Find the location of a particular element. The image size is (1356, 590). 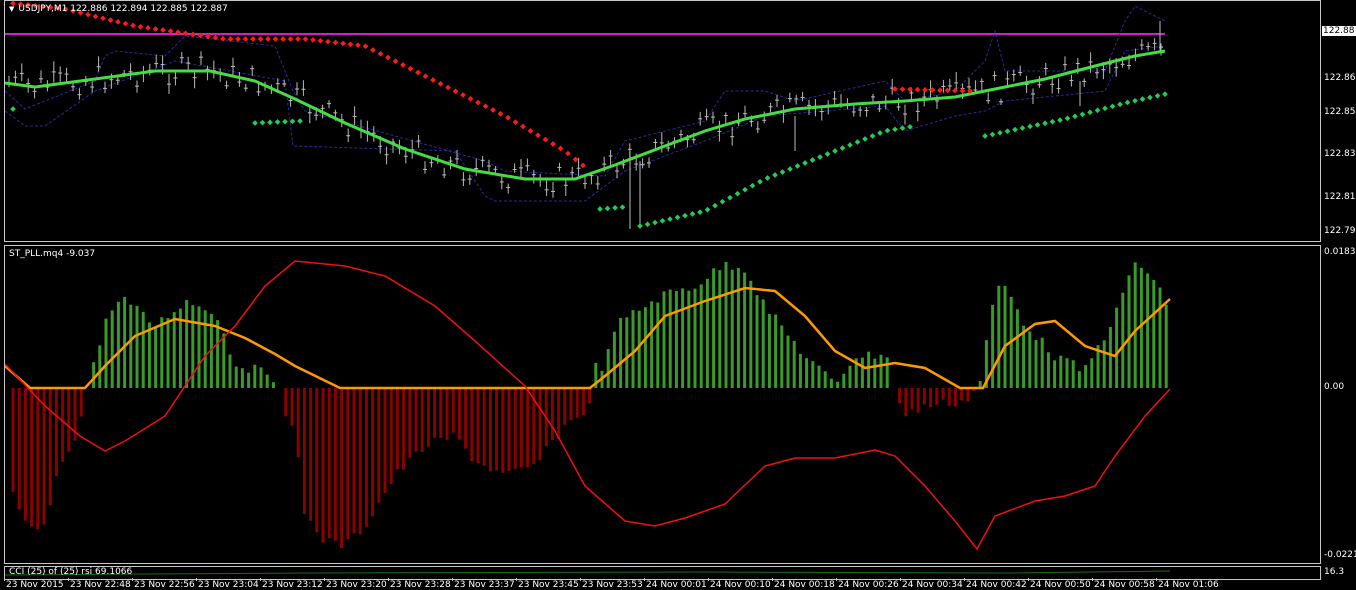

cci-pane: CCI (25) of (25) rsi 69.1066 is located at coordinates (662, 573).